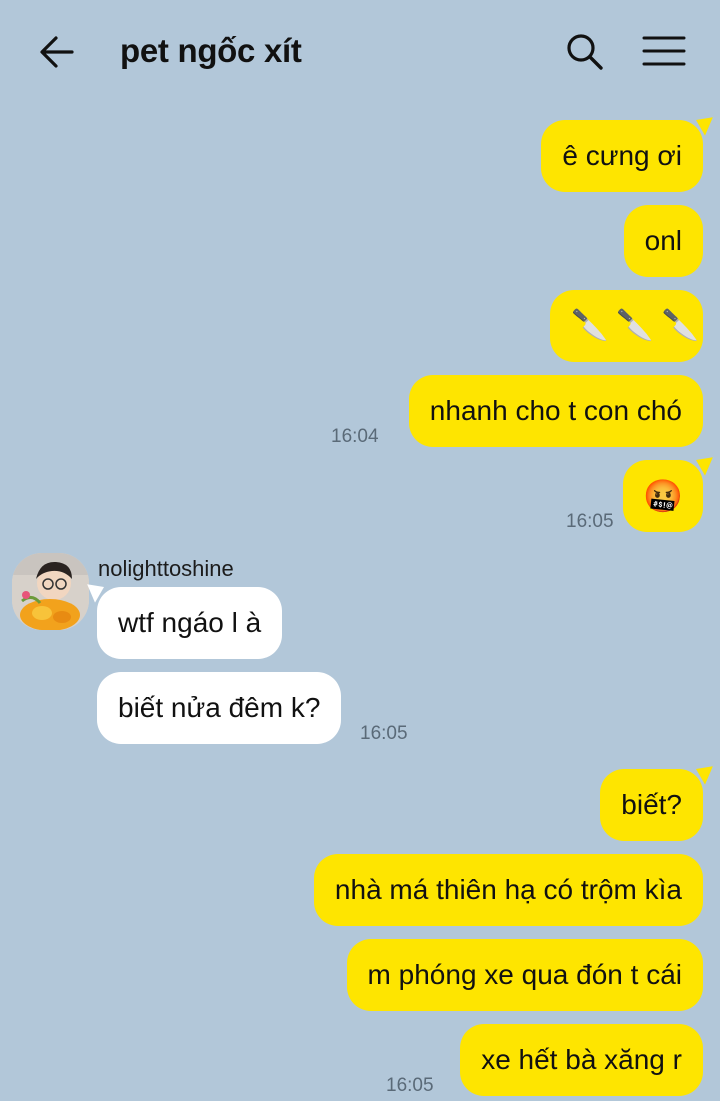 The height and width of the screenshot is (1101, 720). Describe the element at coordinates (663, 241) in the screenshot. I see `message-bubble-outgoing: onl` at that location.